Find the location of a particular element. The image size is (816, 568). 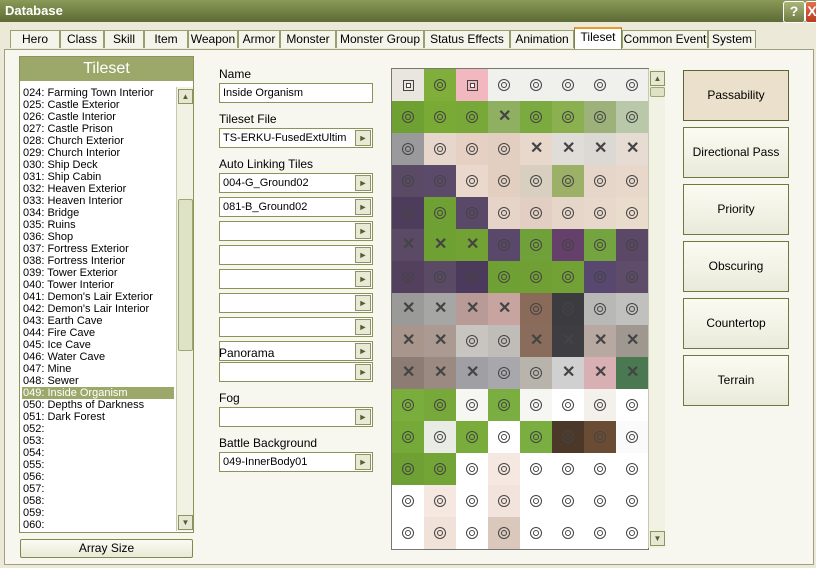

list-item: 048: Sewer is located at coordinates (98, 381).